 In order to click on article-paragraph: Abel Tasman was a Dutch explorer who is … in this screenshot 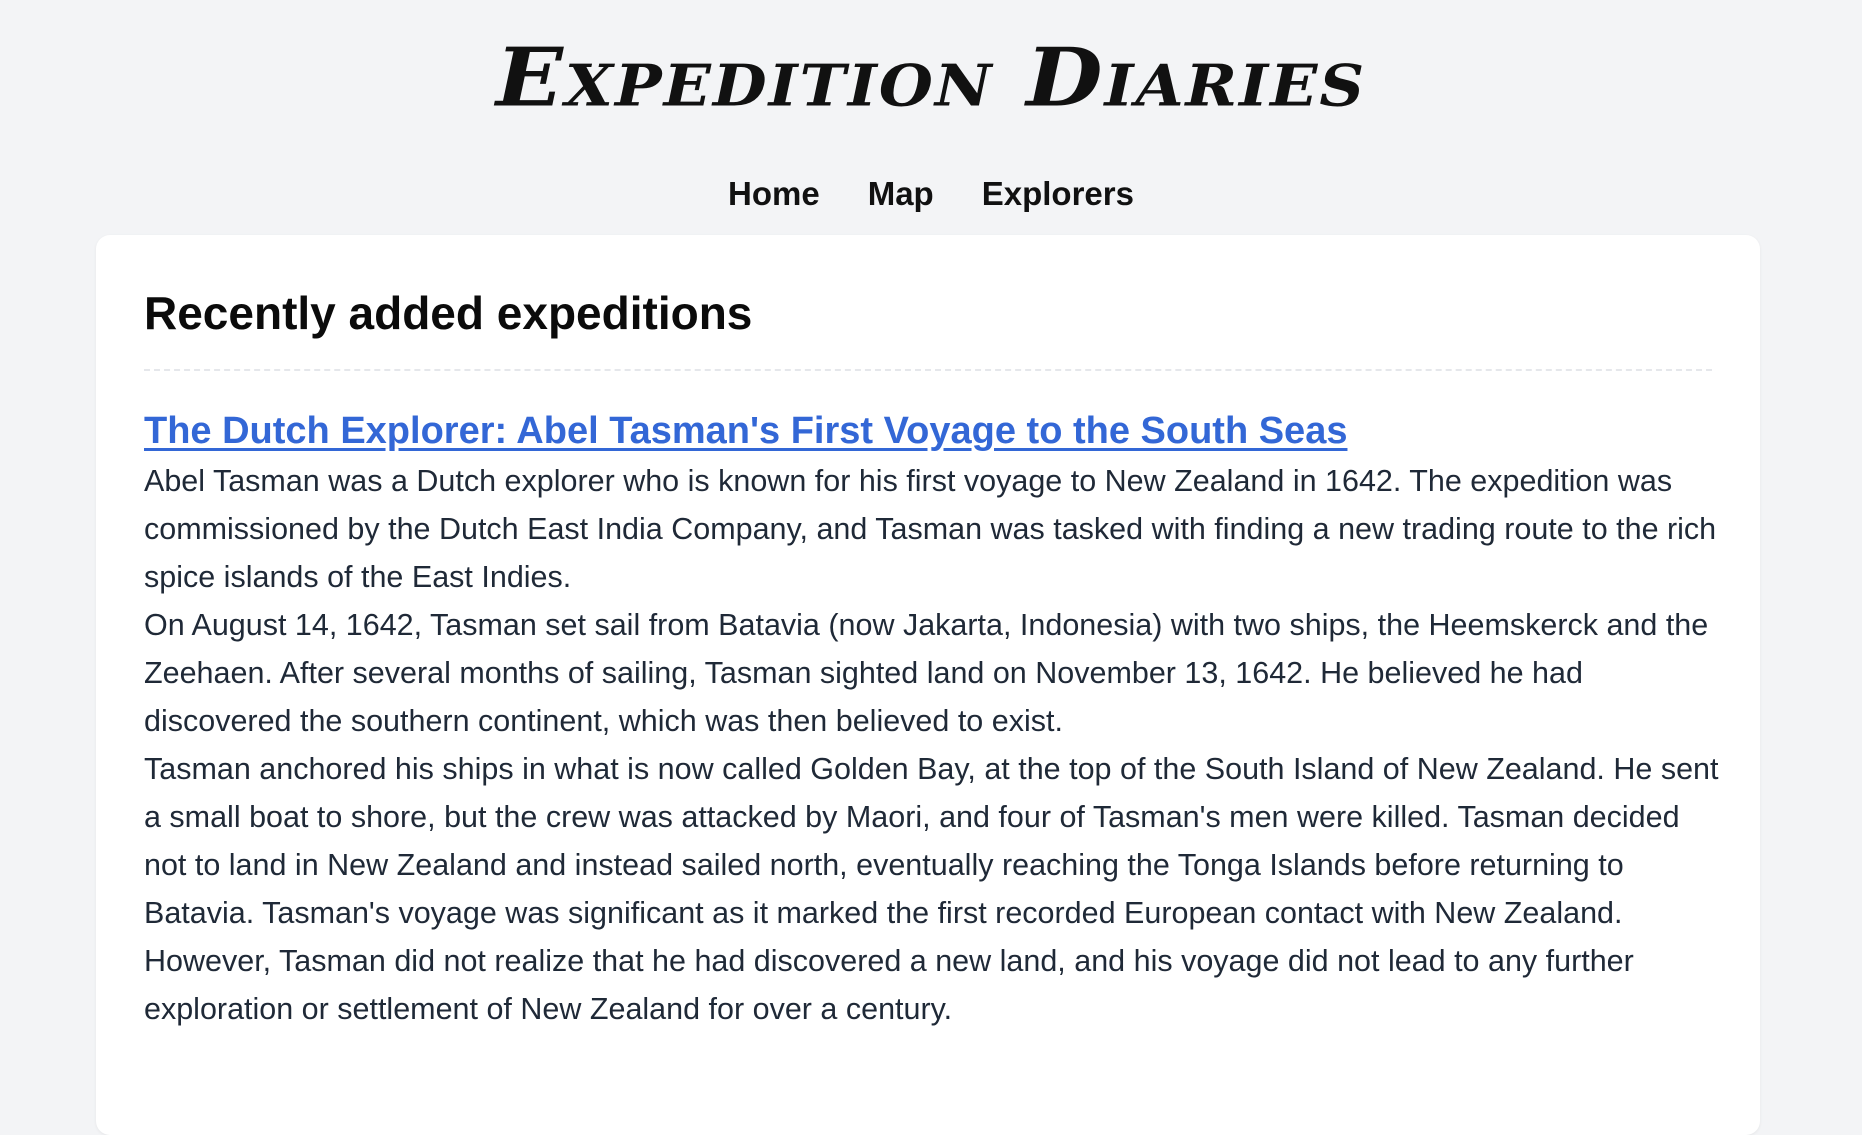, I will do `click(930, 529)`.